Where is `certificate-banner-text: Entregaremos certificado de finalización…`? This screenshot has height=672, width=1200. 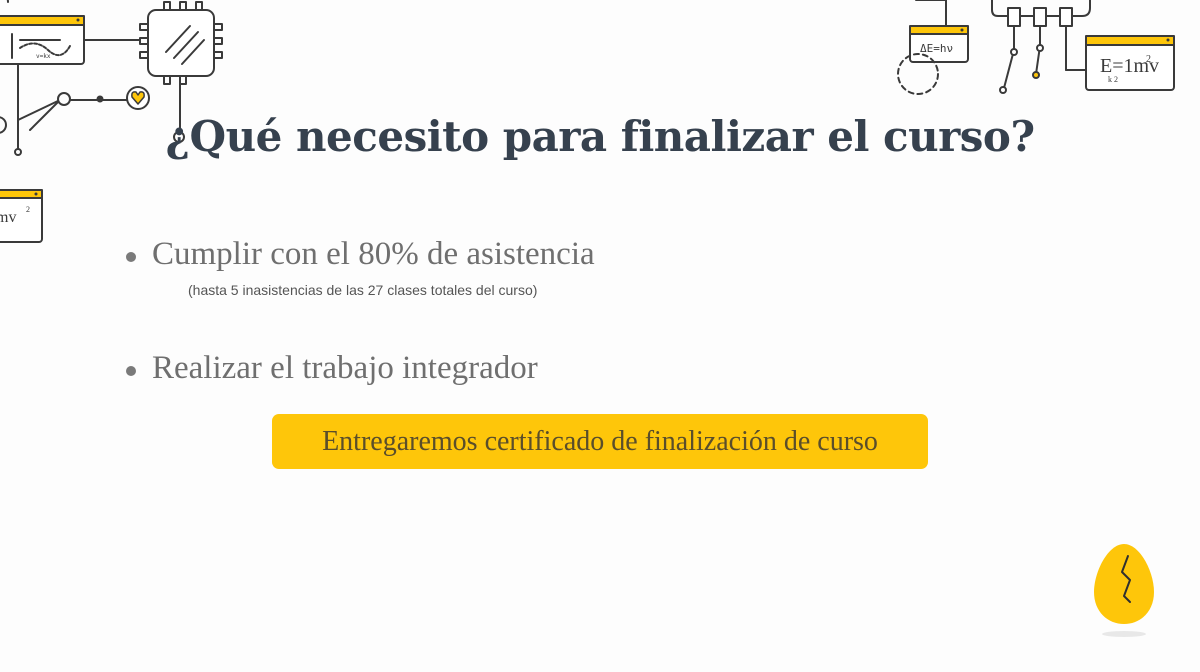
certificate-banner-text: Entregaremos certificado de finalización… is located at coordinates (600, 441).